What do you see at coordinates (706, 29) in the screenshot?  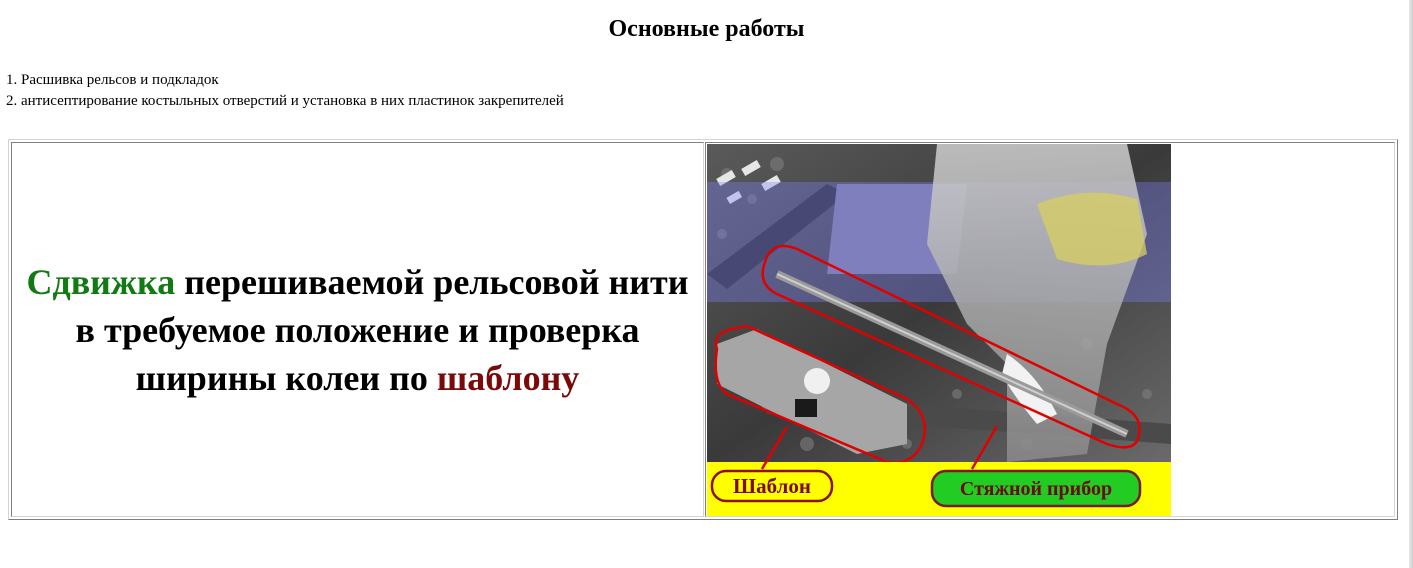 I see `page-title: Основные работы` at bounding box center [706, 29].